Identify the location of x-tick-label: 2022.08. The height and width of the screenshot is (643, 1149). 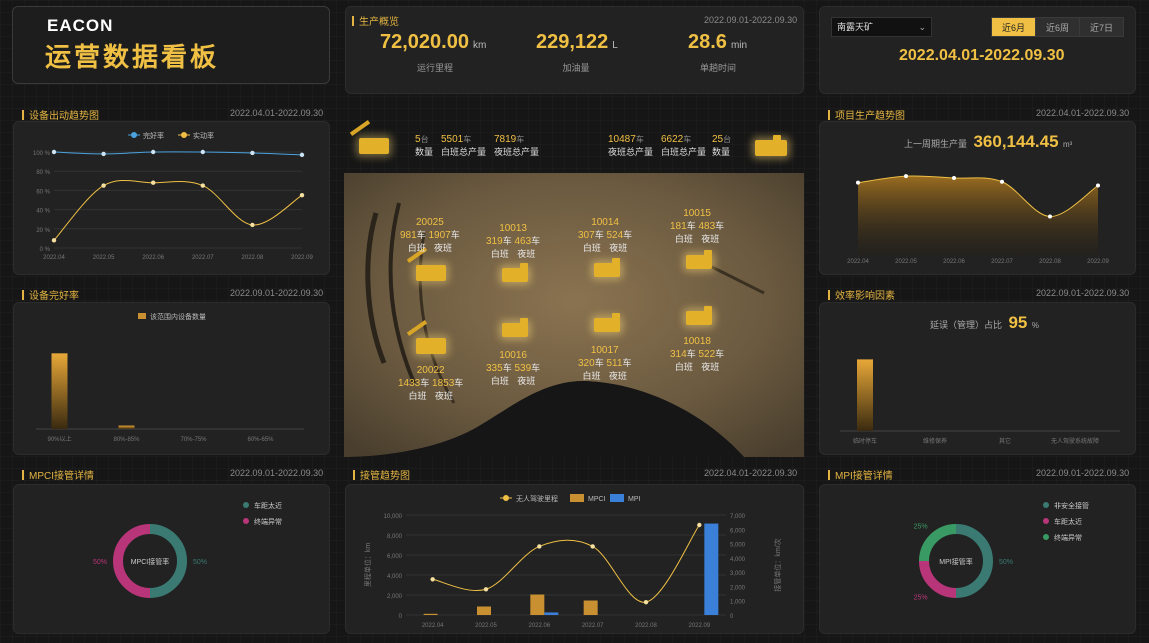
(1050, 262).